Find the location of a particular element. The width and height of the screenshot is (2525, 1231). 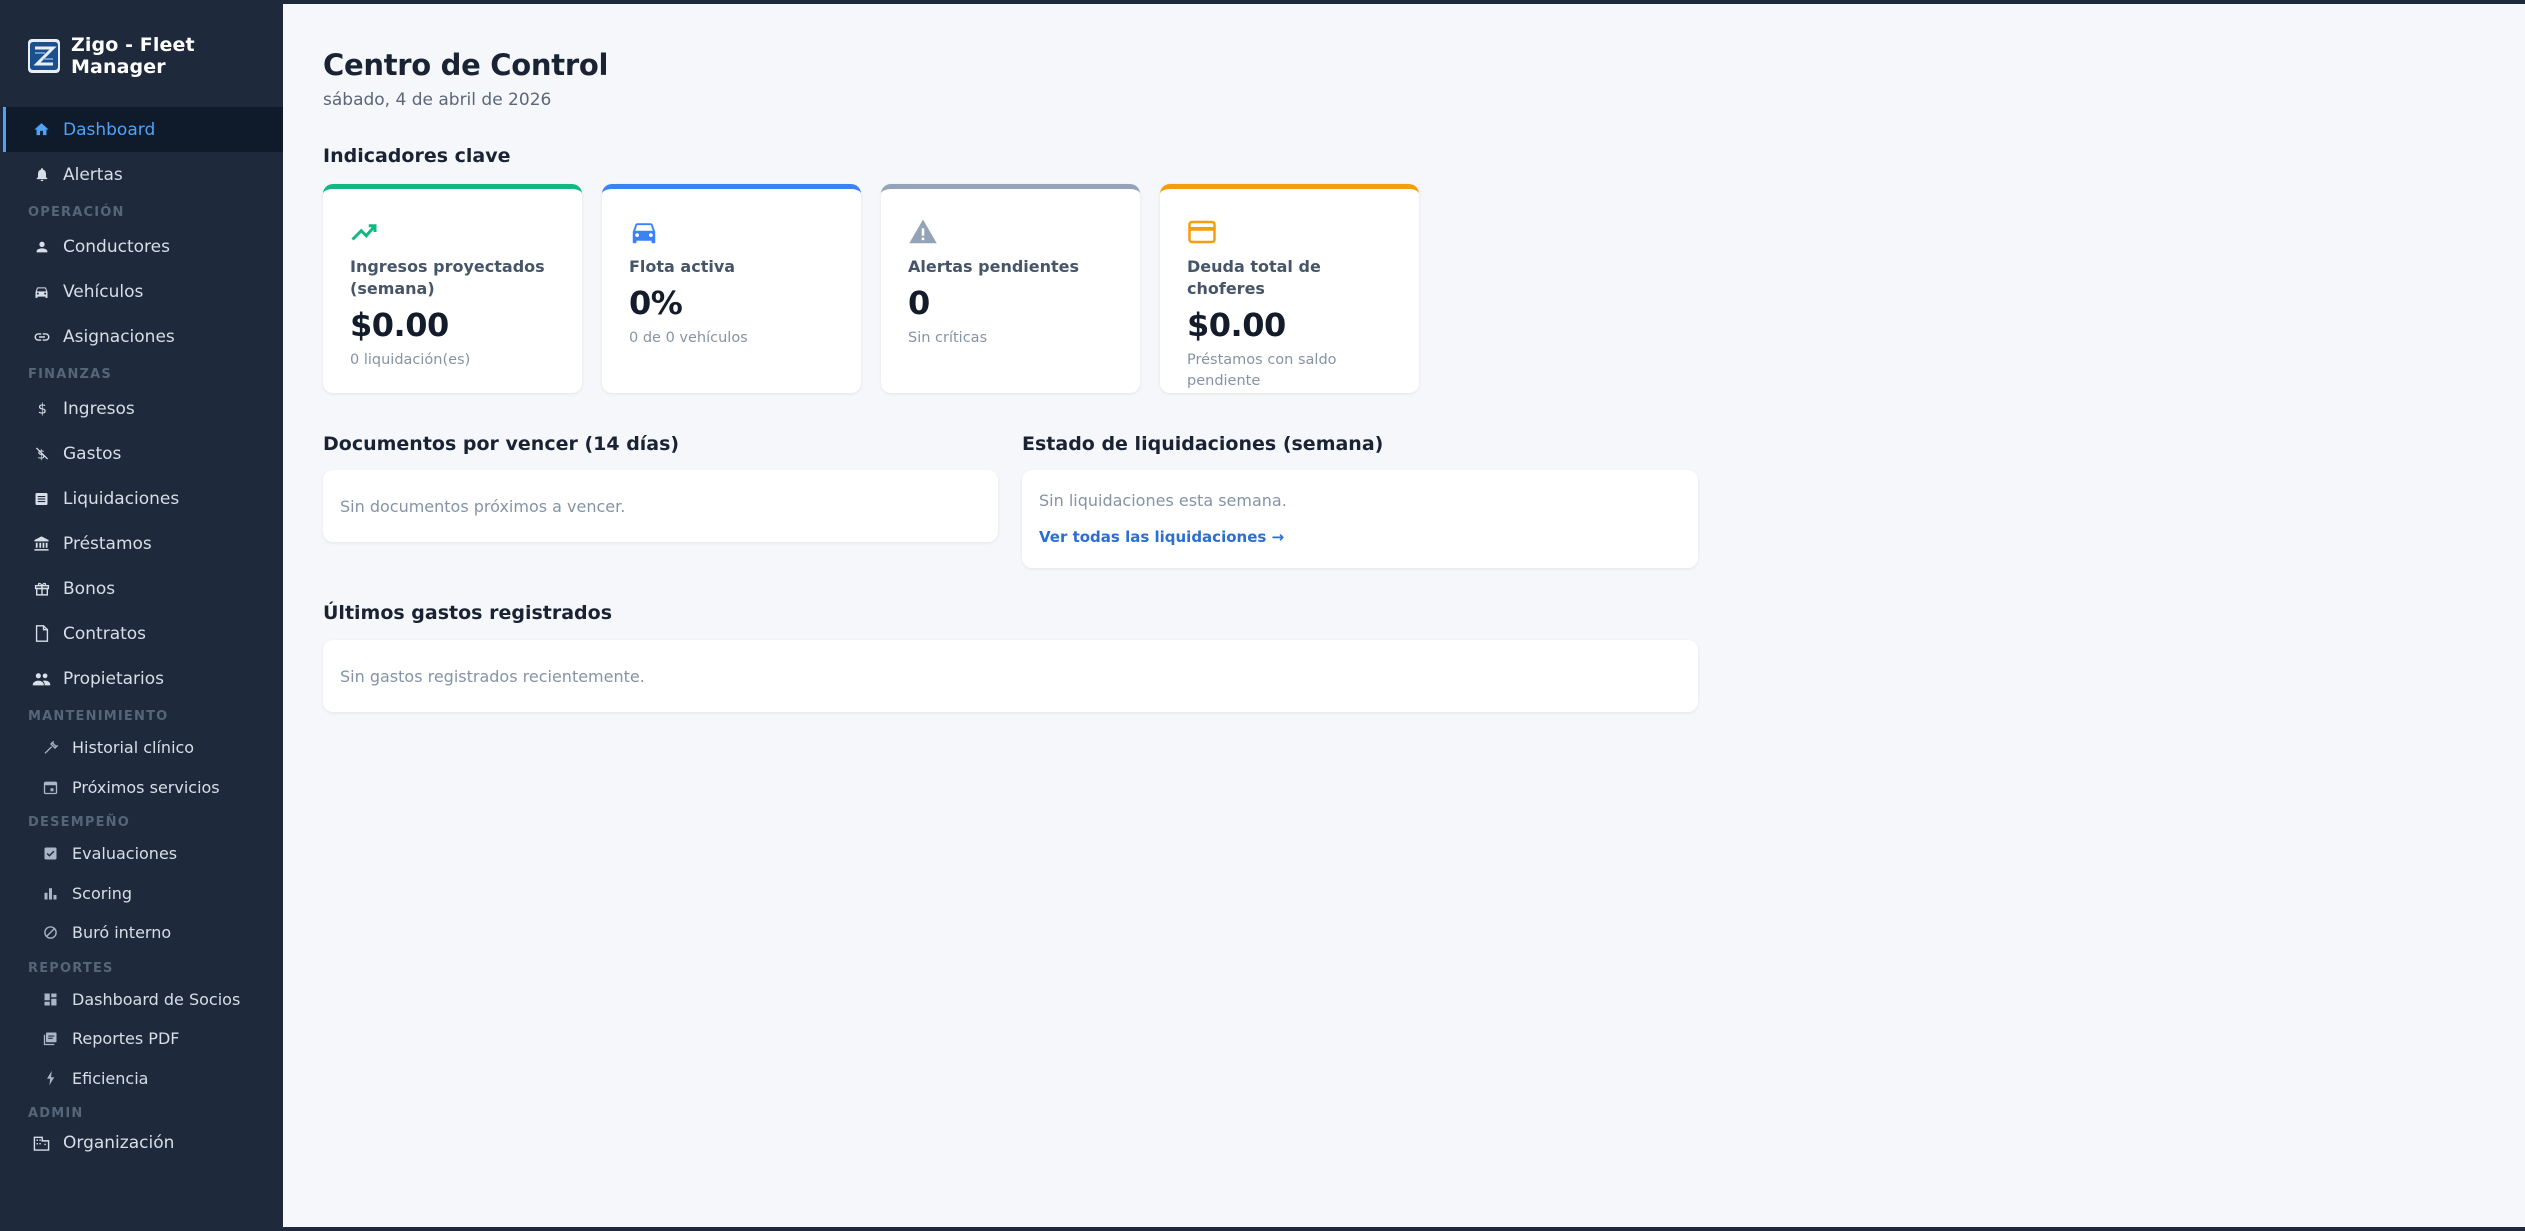

checkbox-icon is located at coordinates (50, 853).